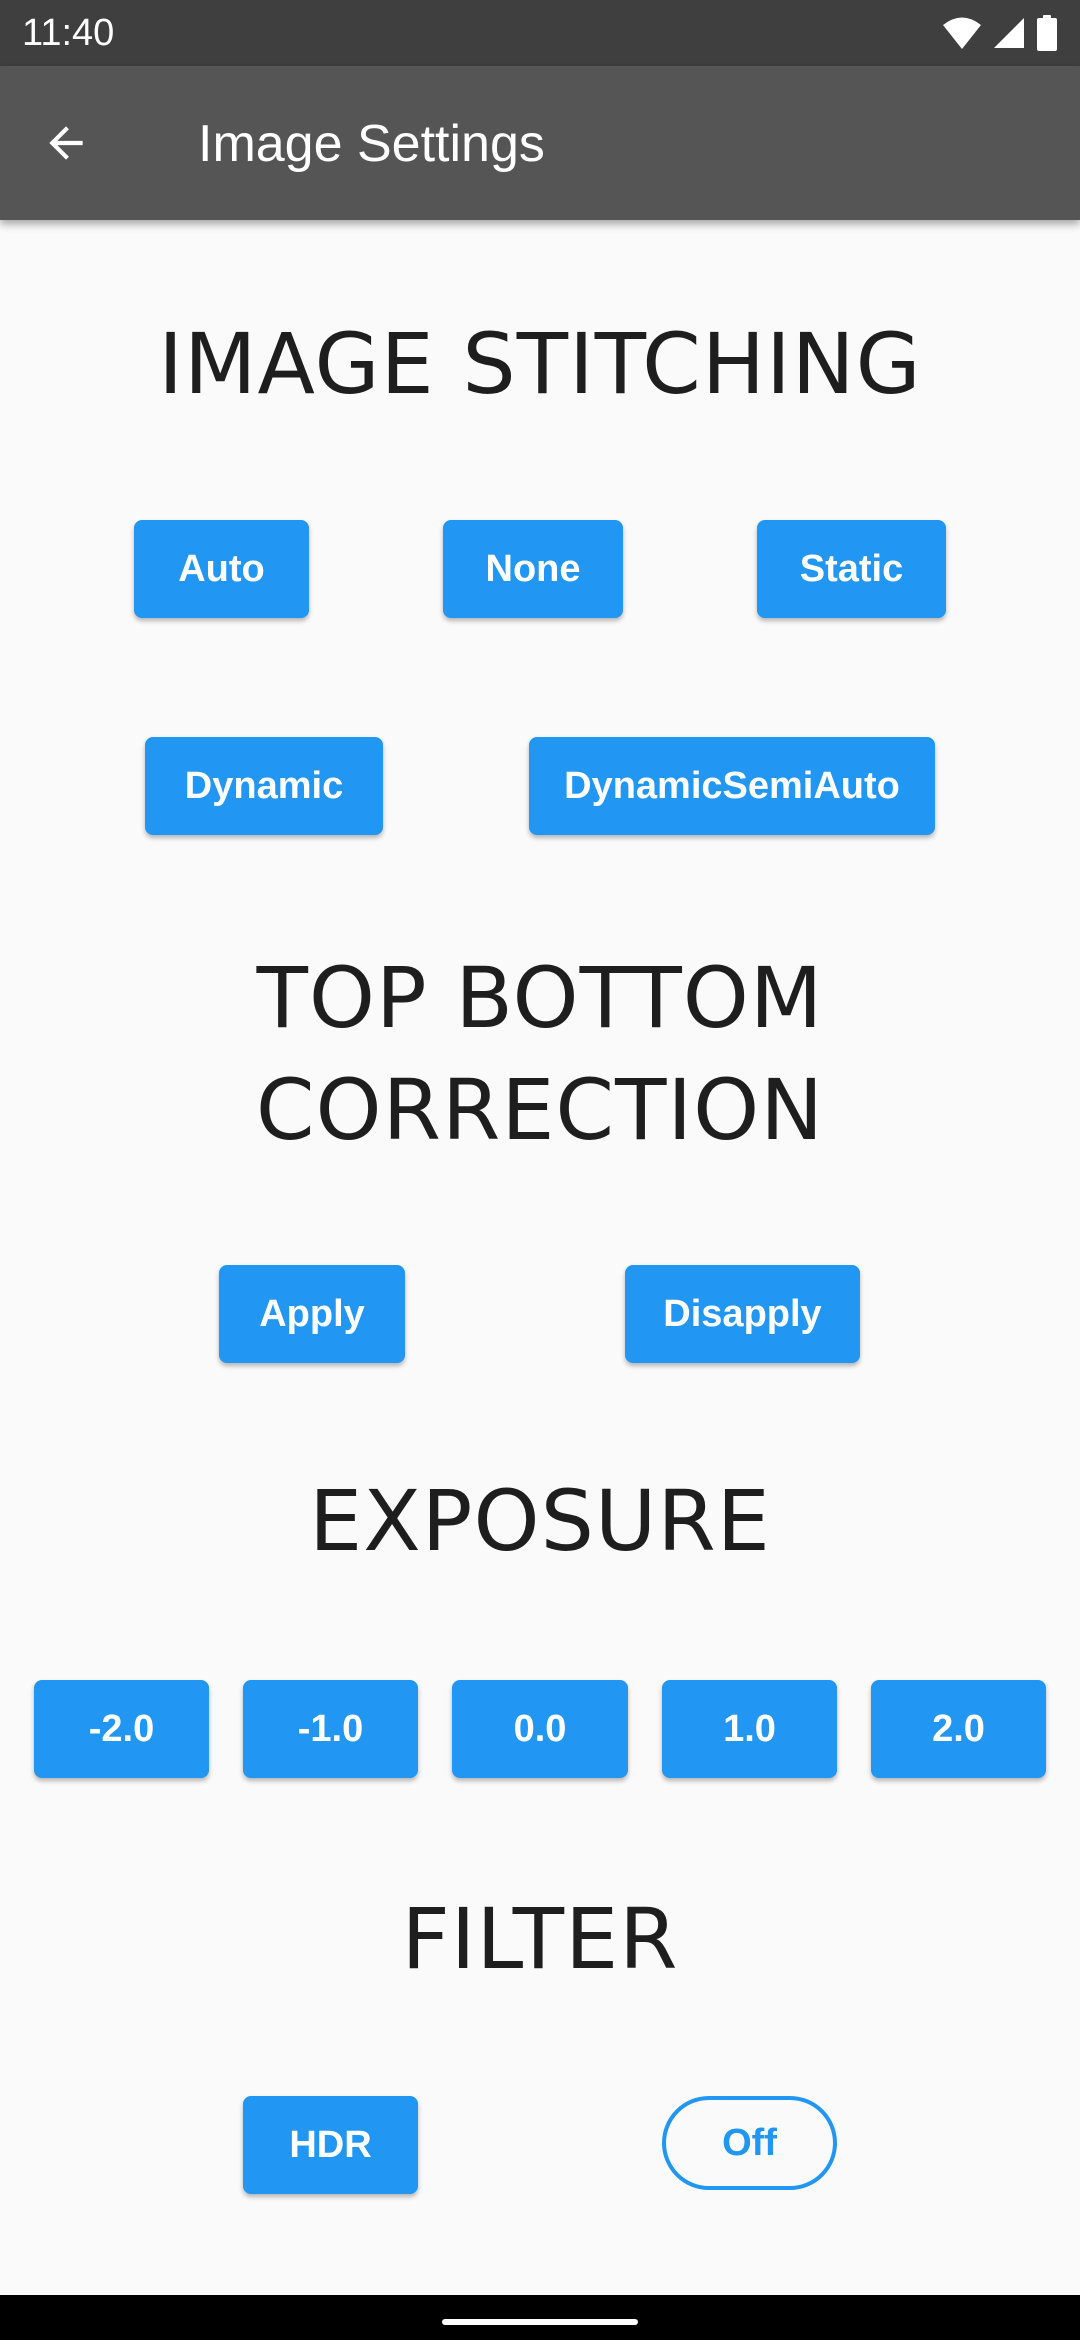  What do you see at coordinates (540, 1054) in the screenshot?
I see `section-title-top-bottom-correction: TOP BOTTOM CORRECTION` at bounding box center [540, 1054].